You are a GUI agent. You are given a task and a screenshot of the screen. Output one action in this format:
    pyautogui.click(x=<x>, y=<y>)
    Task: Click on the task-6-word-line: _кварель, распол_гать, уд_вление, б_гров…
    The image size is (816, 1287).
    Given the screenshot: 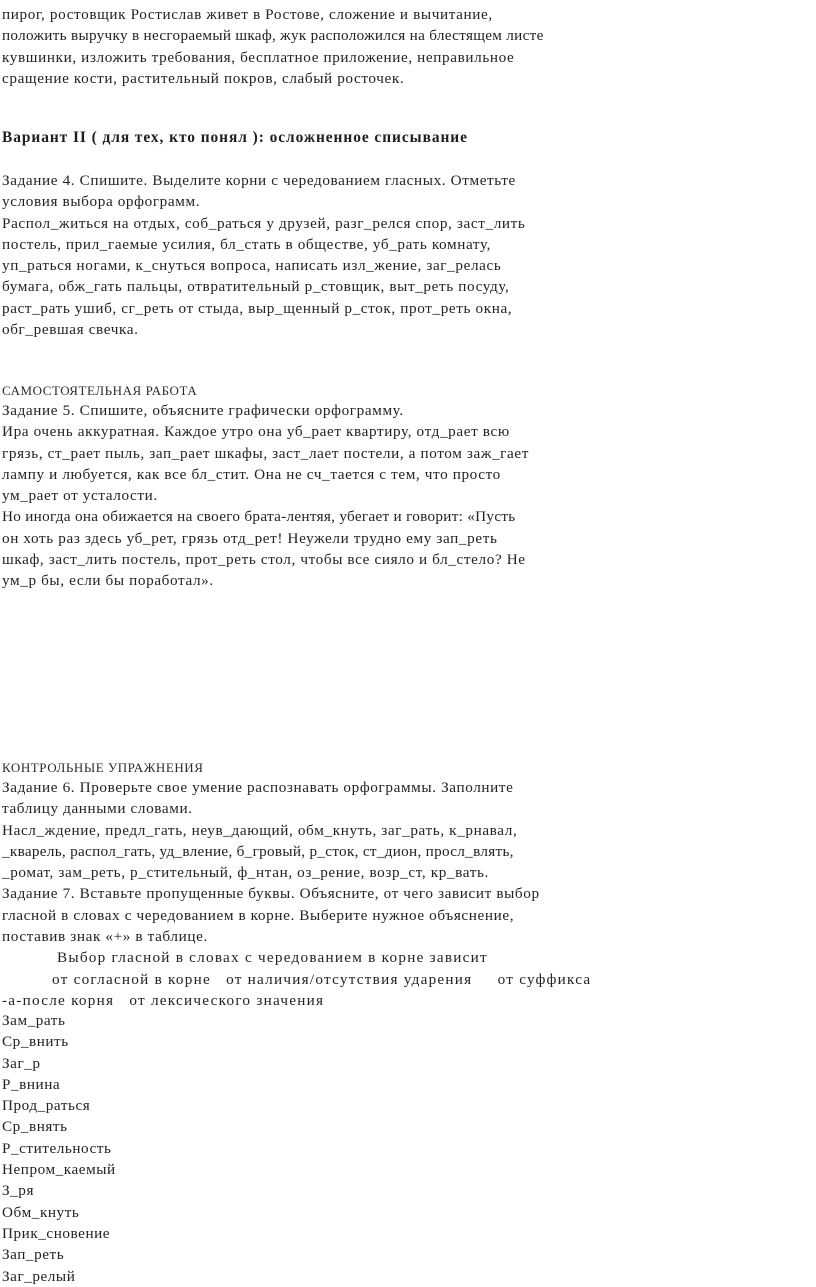 What is the action you would take?
    pyautogui.click(x=258, y=851)
    